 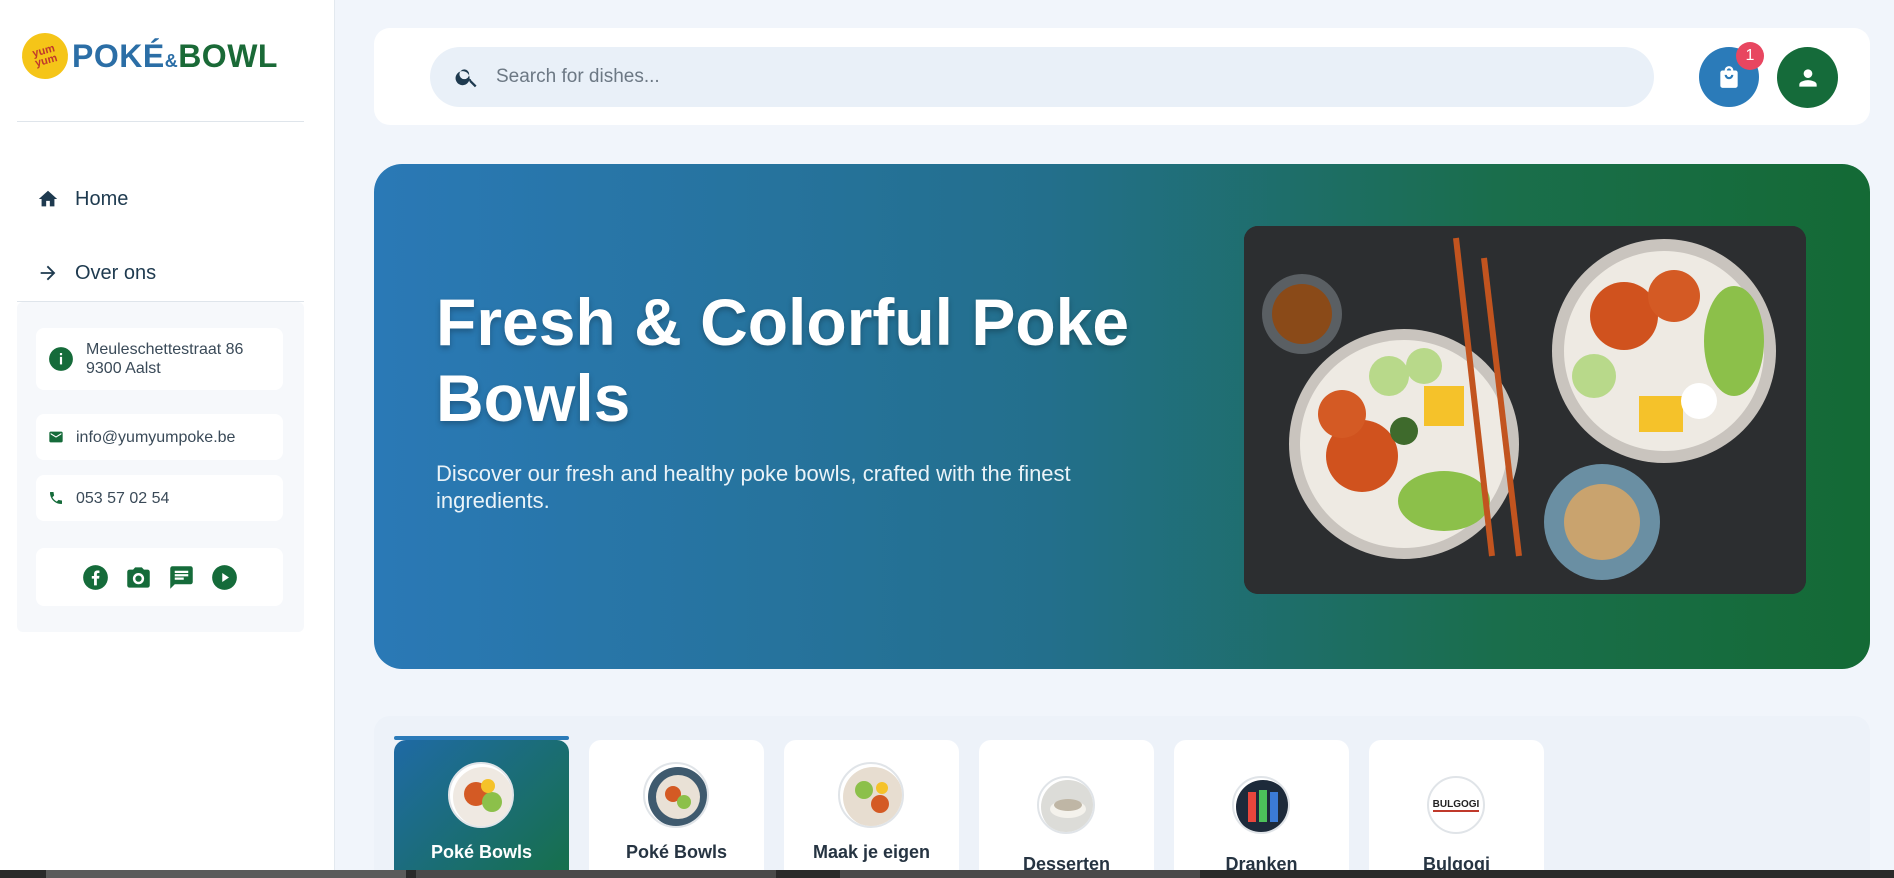 I want to click on user-icon, so click(x=1807, y=77).